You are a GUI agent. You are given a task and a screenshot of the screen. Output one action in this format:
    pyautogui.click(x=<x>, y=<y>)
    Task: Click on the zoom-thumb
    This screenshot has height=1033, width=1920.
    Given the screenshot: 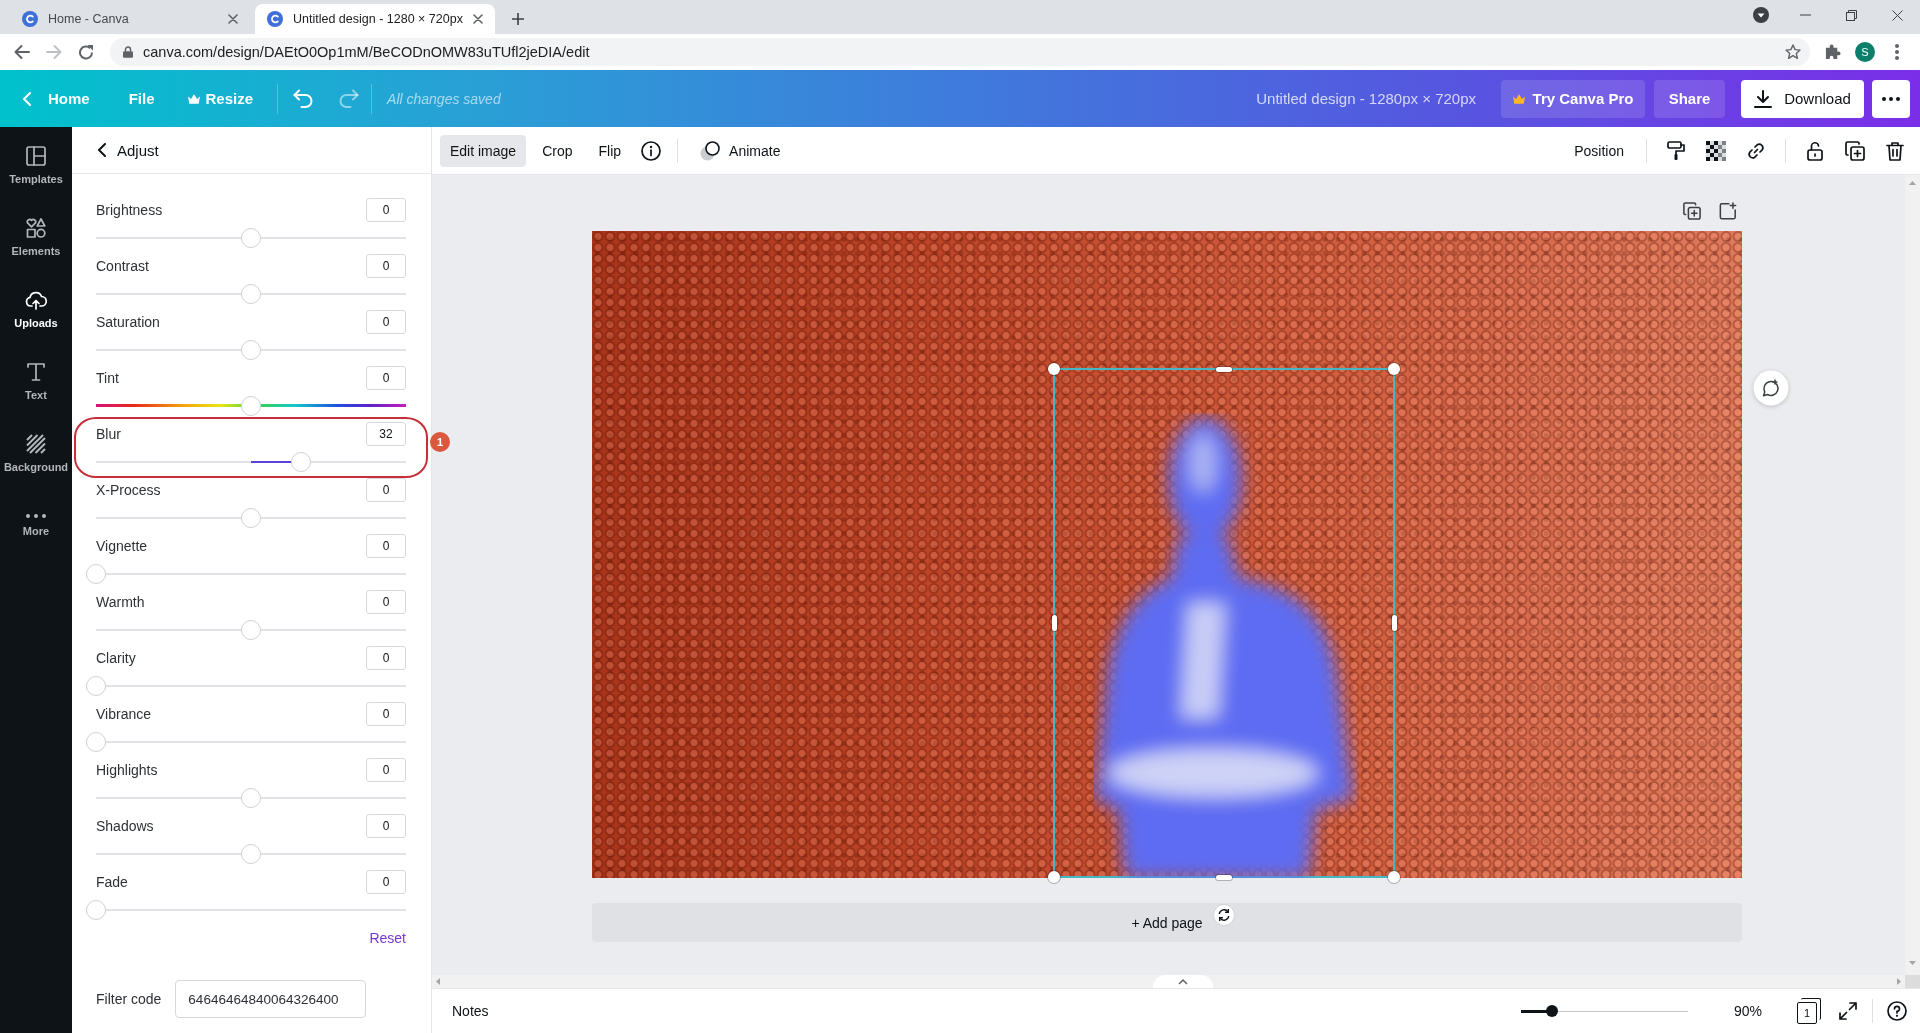 What is the action you would take?
    pyautogui.click(x=1551, y=1011)
    